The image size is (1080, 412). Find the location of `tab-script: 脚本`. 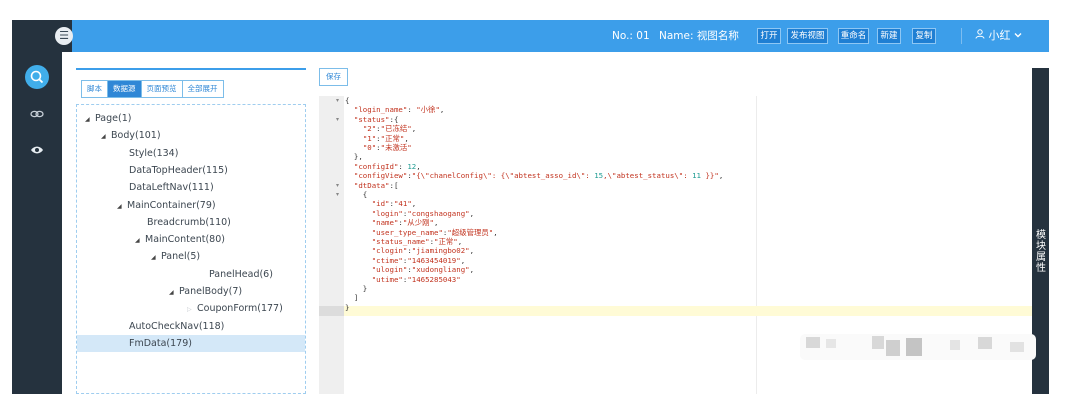

tab-script: 脚本 is located at coordinates (95, 89).